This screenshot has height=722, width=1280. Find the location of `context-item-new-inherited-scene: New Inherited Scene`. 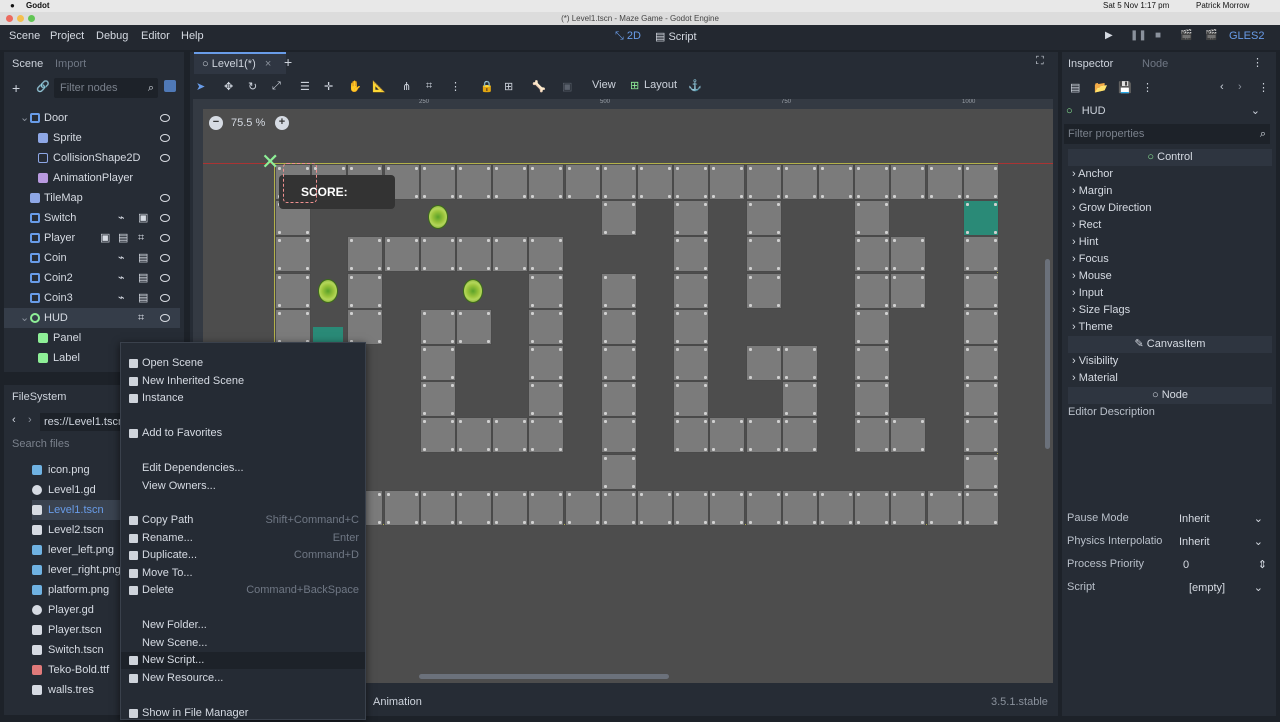

context-item-new-inherited-scene: New Inherited Scene is located at coordinates (243, 381).